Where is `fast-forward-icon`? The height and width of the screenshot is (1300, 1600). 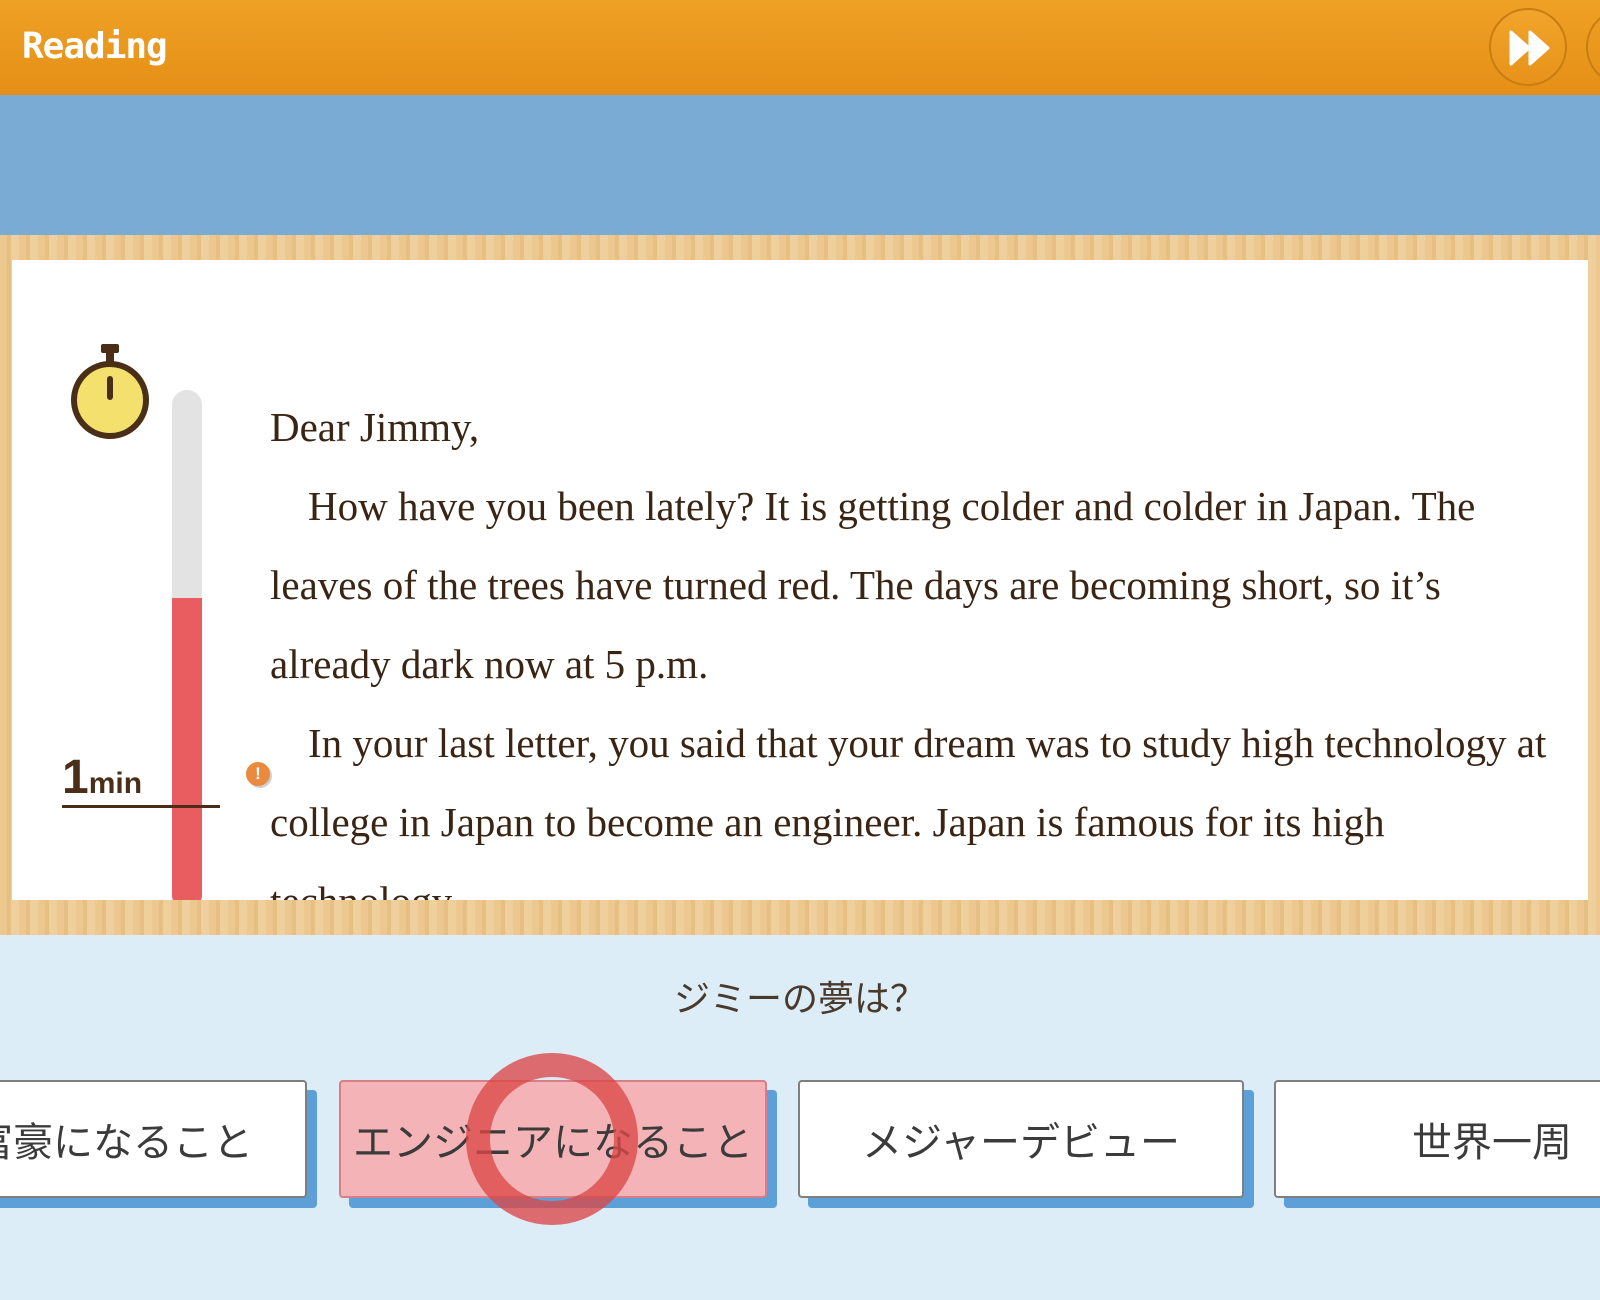
fast-forward-icon is located at coordinates (1529, 48).